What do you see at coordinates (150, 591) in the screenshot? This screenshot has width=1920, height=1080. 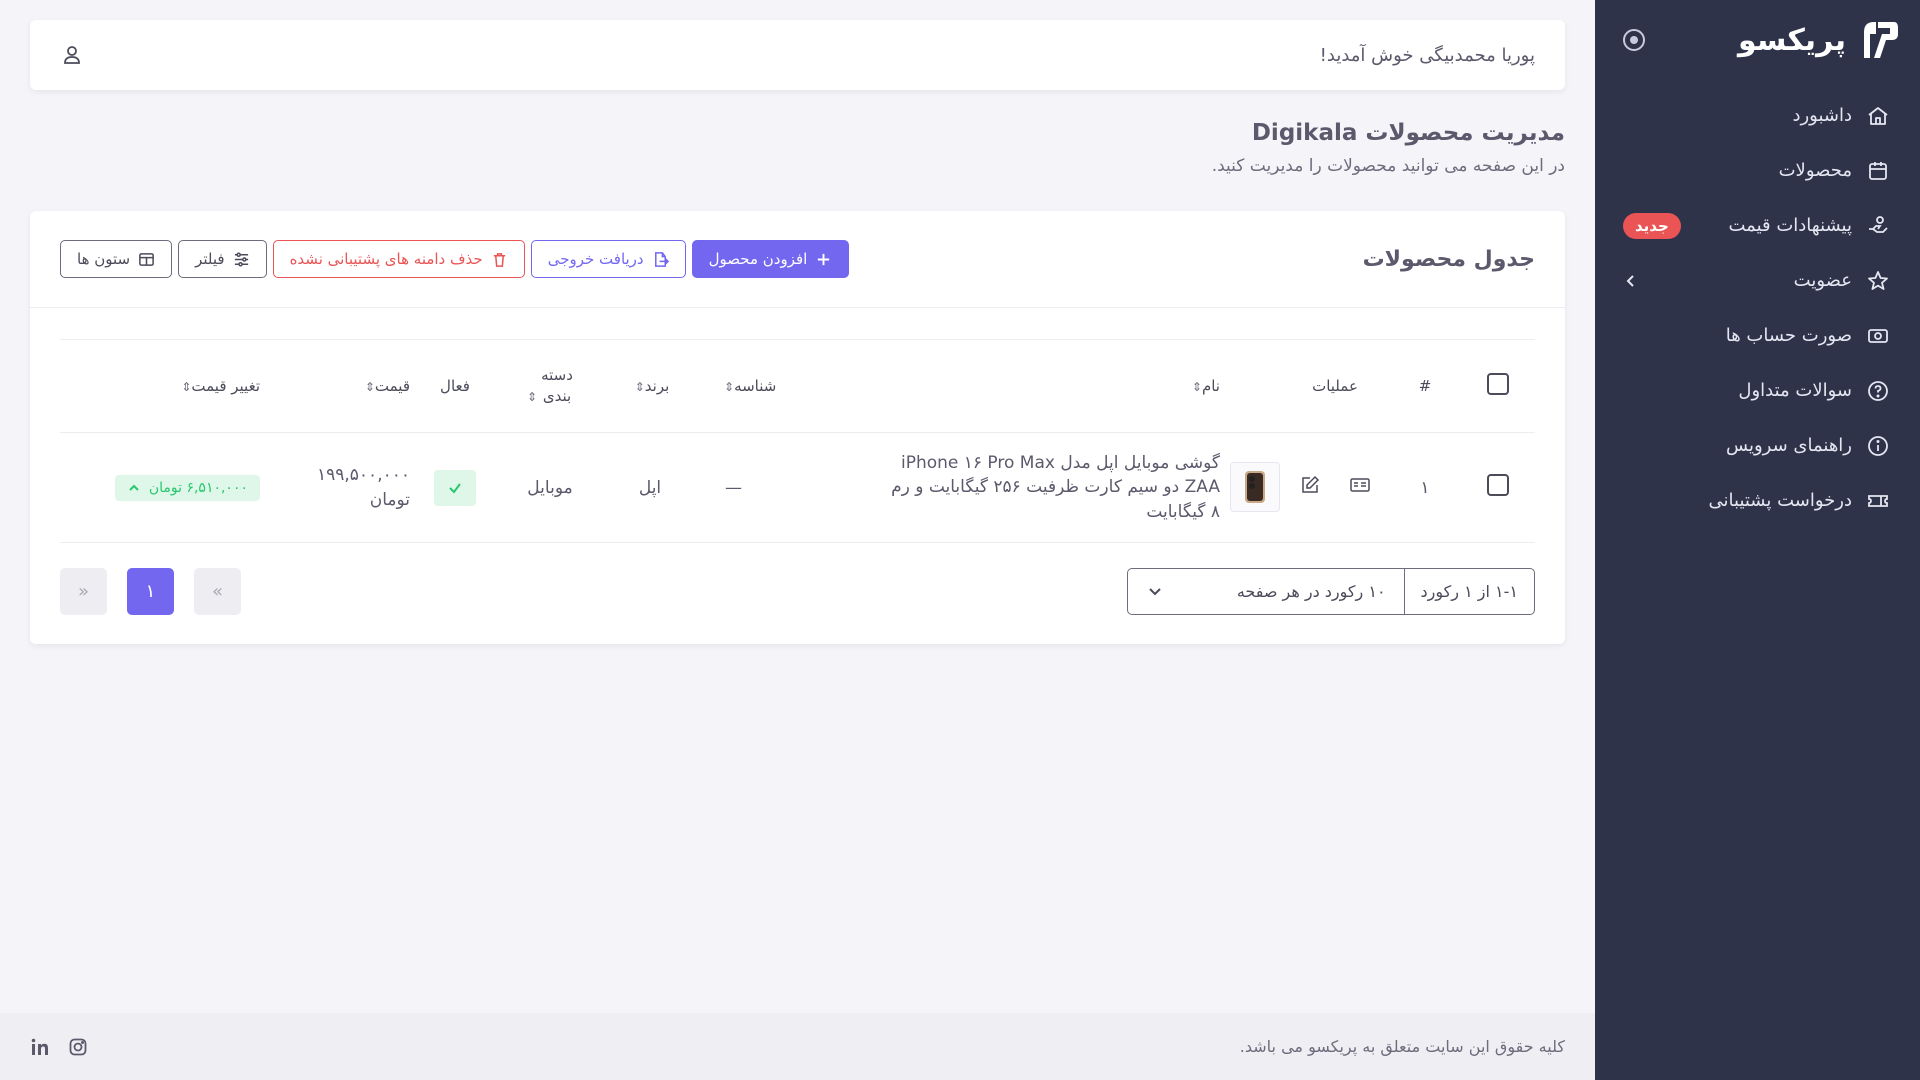 I see `pagination-page-1: ۱` at bounding box center [150, 591].